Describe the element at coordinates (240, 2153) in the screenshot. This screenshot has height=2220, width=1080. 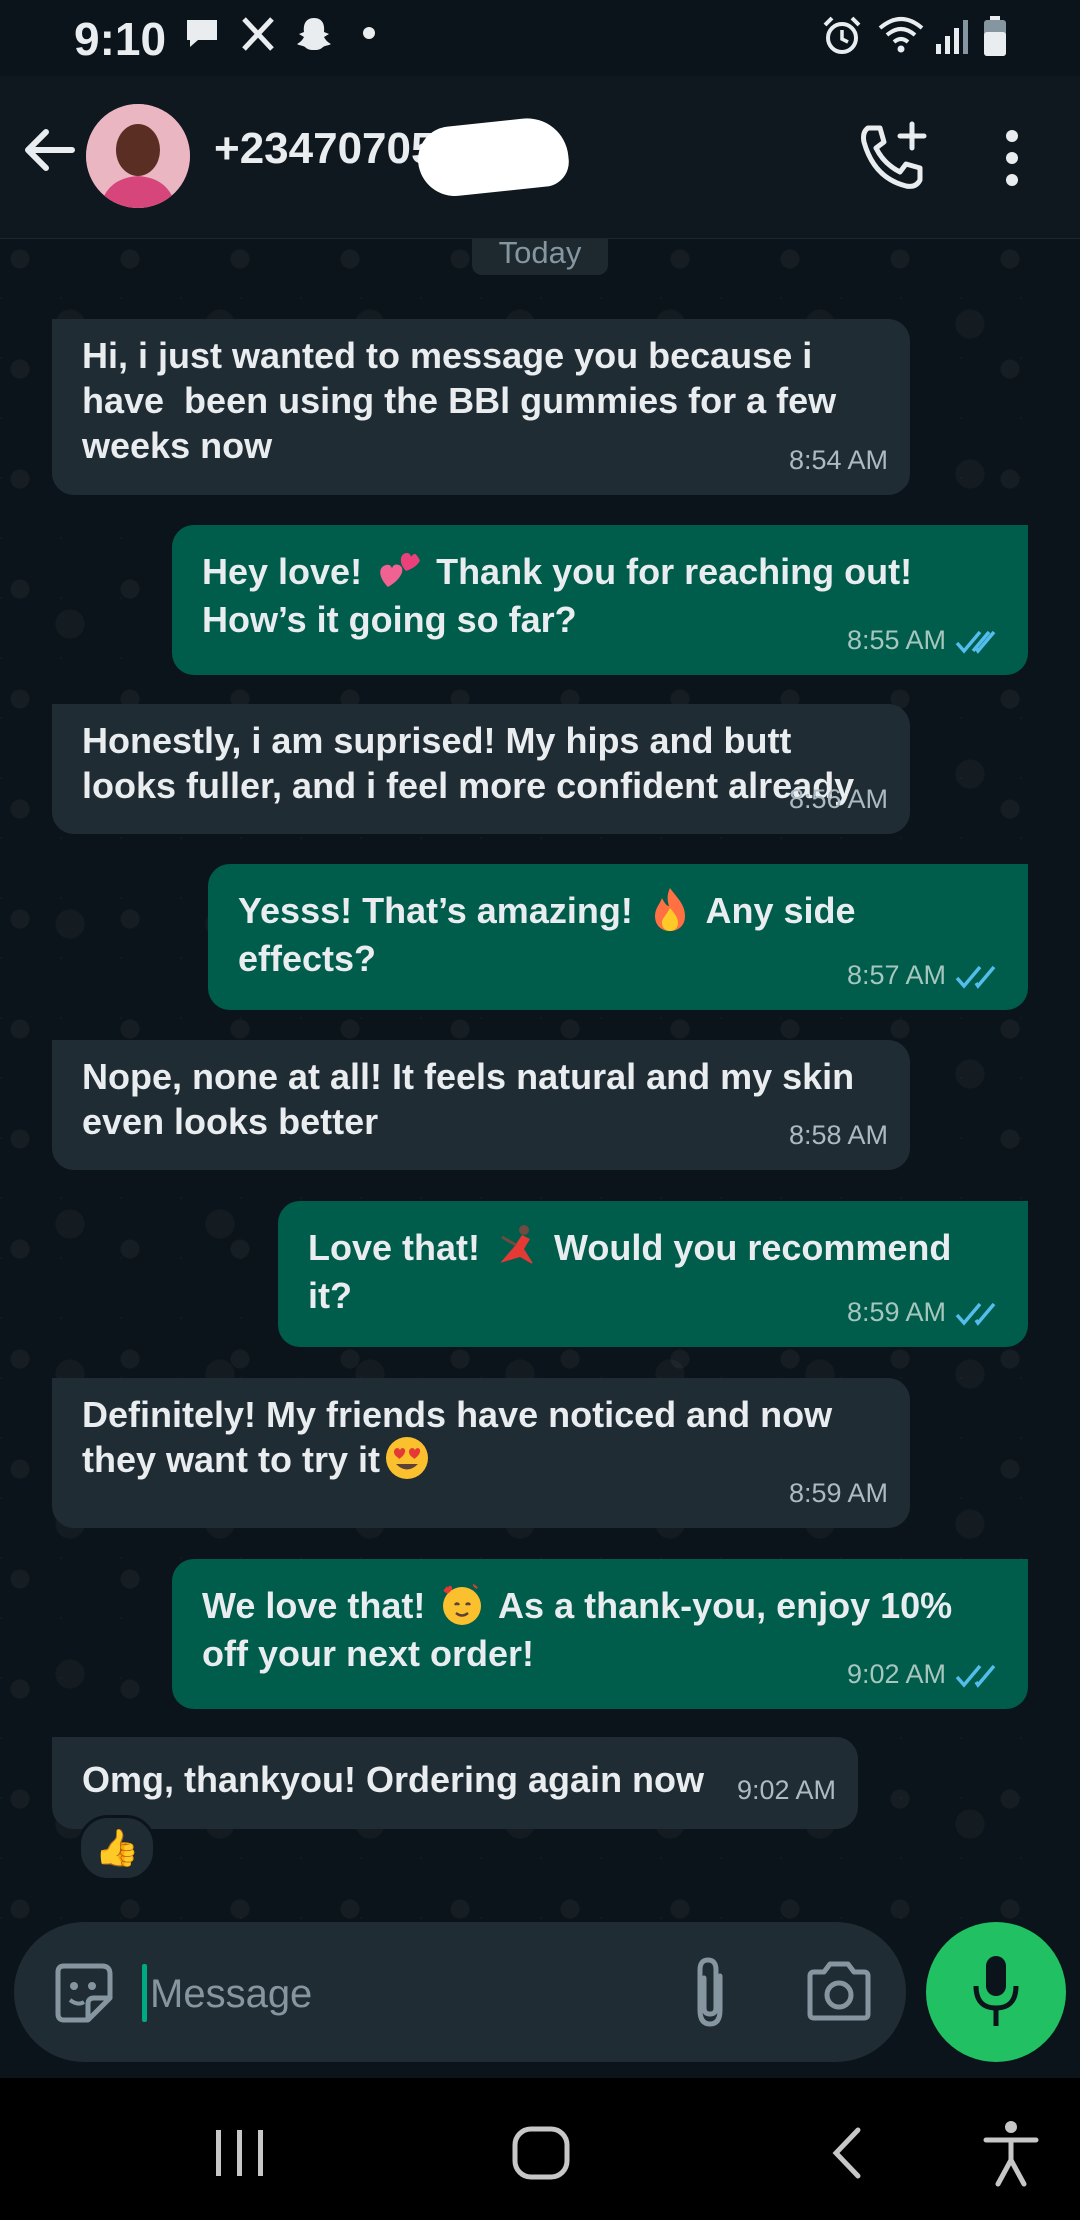
I see `recent-apps-icon` at that location.